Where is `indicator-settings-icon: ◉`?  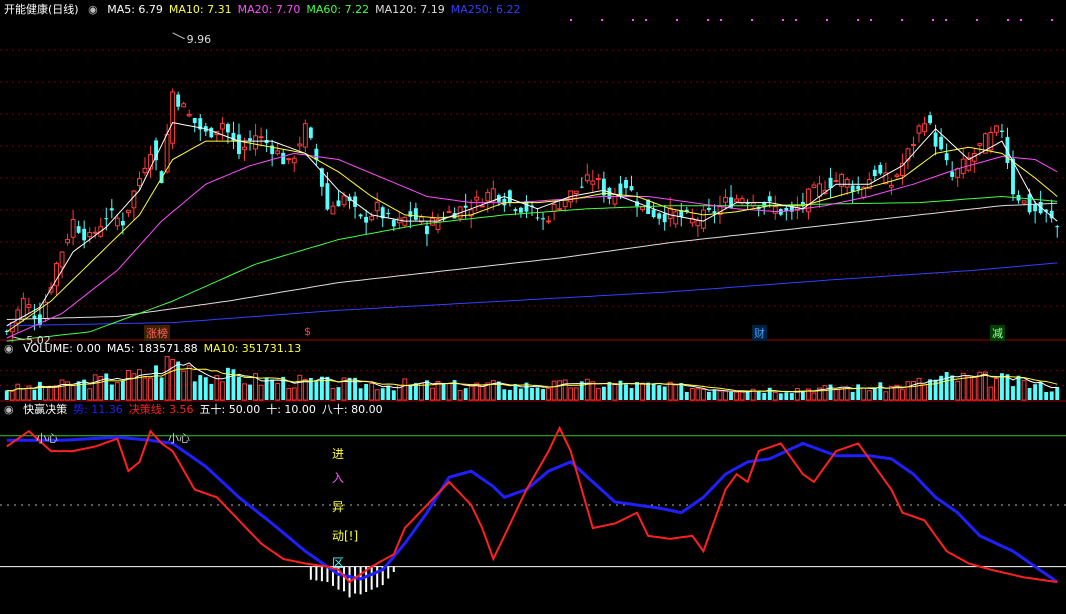 indicator-settings-icon: ◉ is located at coordinates (9, 409).